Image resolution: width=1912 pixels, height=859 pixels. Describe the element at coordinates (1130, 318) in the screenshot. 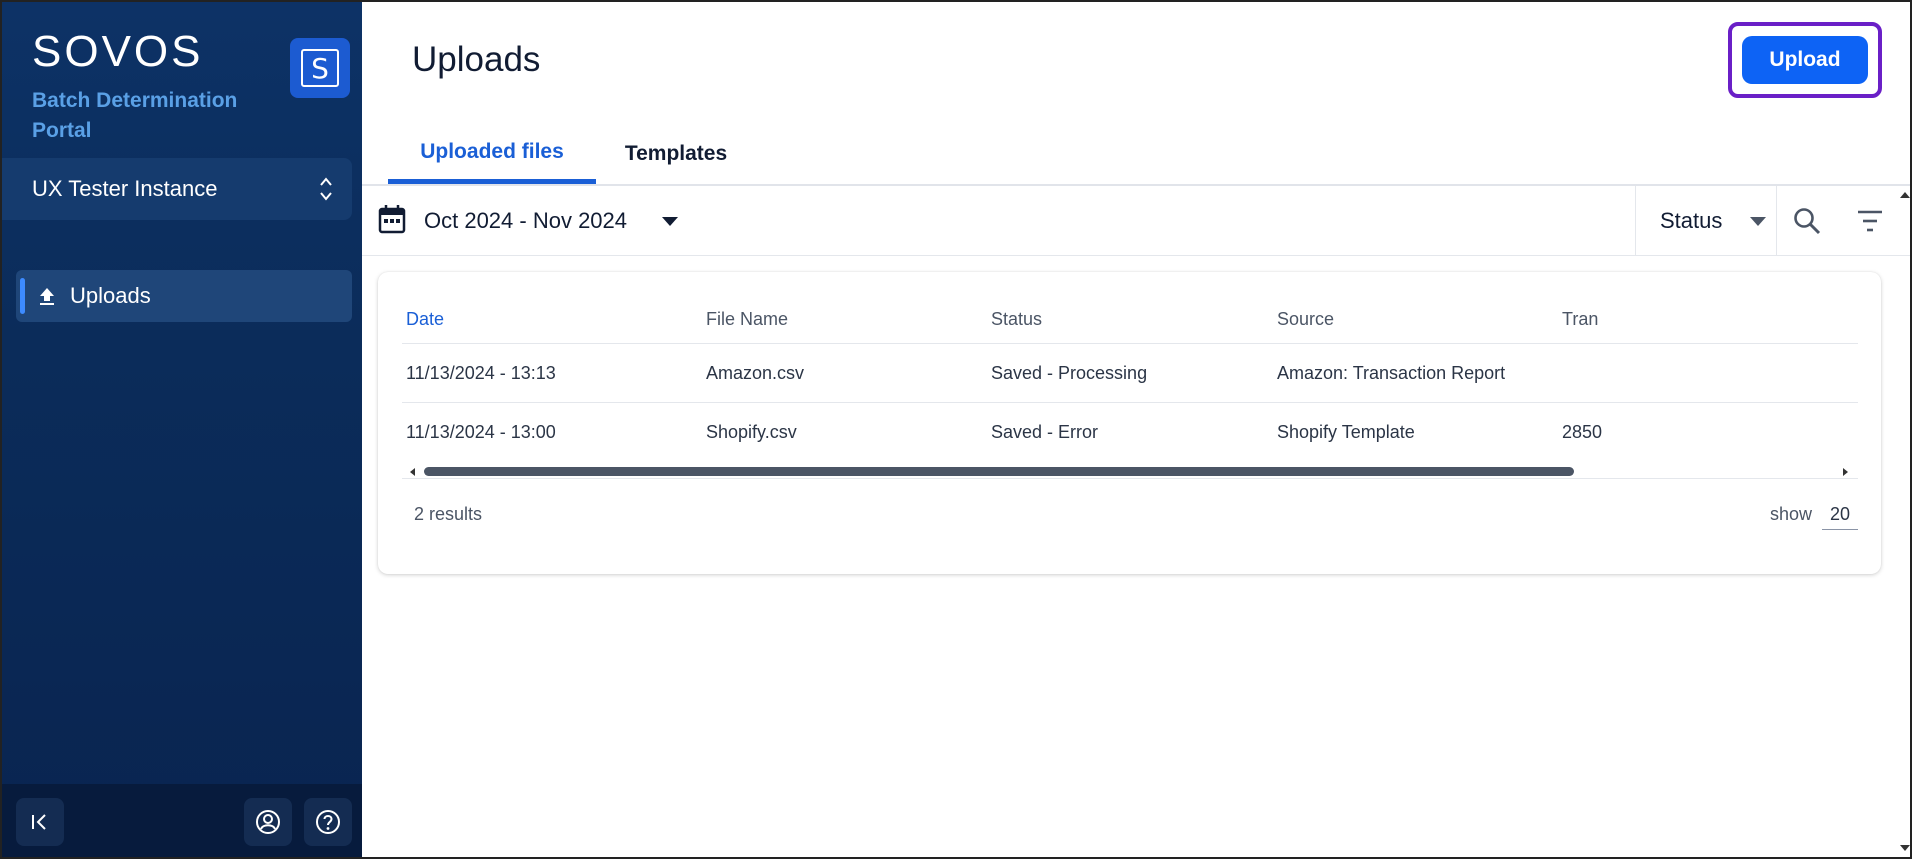

I see `table-header: Date File Name Status Source Tran` at that location.